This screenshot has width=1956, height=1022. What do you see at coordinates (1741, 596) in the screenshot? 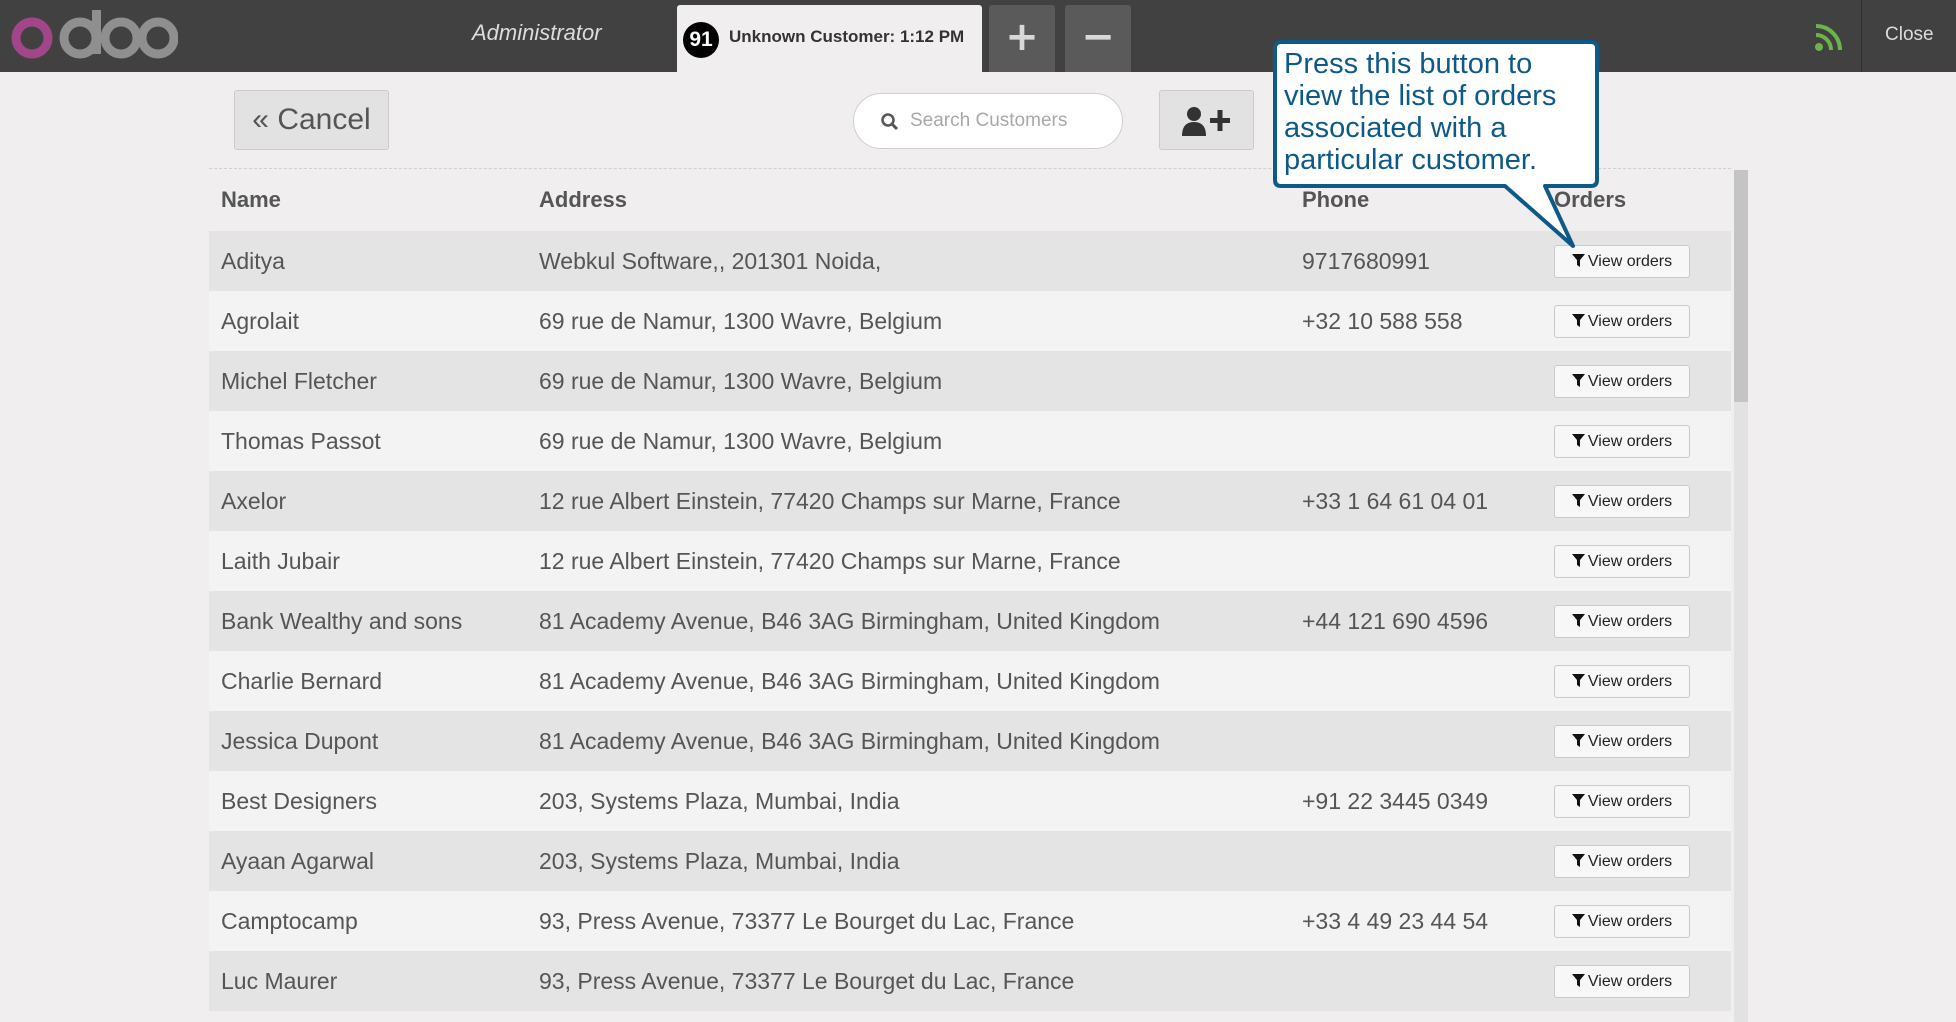
I see `table-scrollbar` at bounding box center [1741, 596].